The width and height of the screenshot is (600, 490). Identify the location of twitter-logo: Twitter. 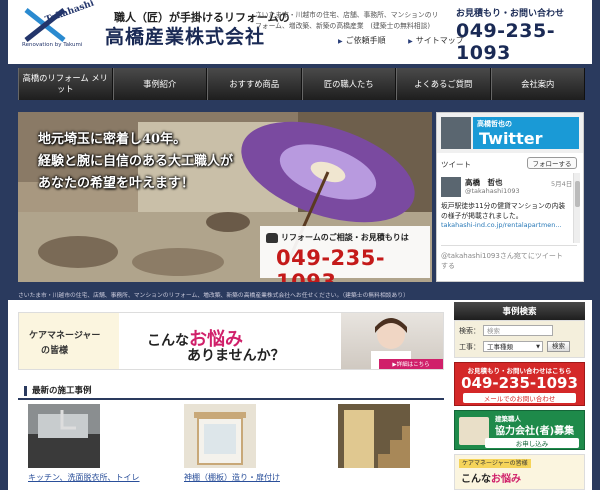
(511, 138).